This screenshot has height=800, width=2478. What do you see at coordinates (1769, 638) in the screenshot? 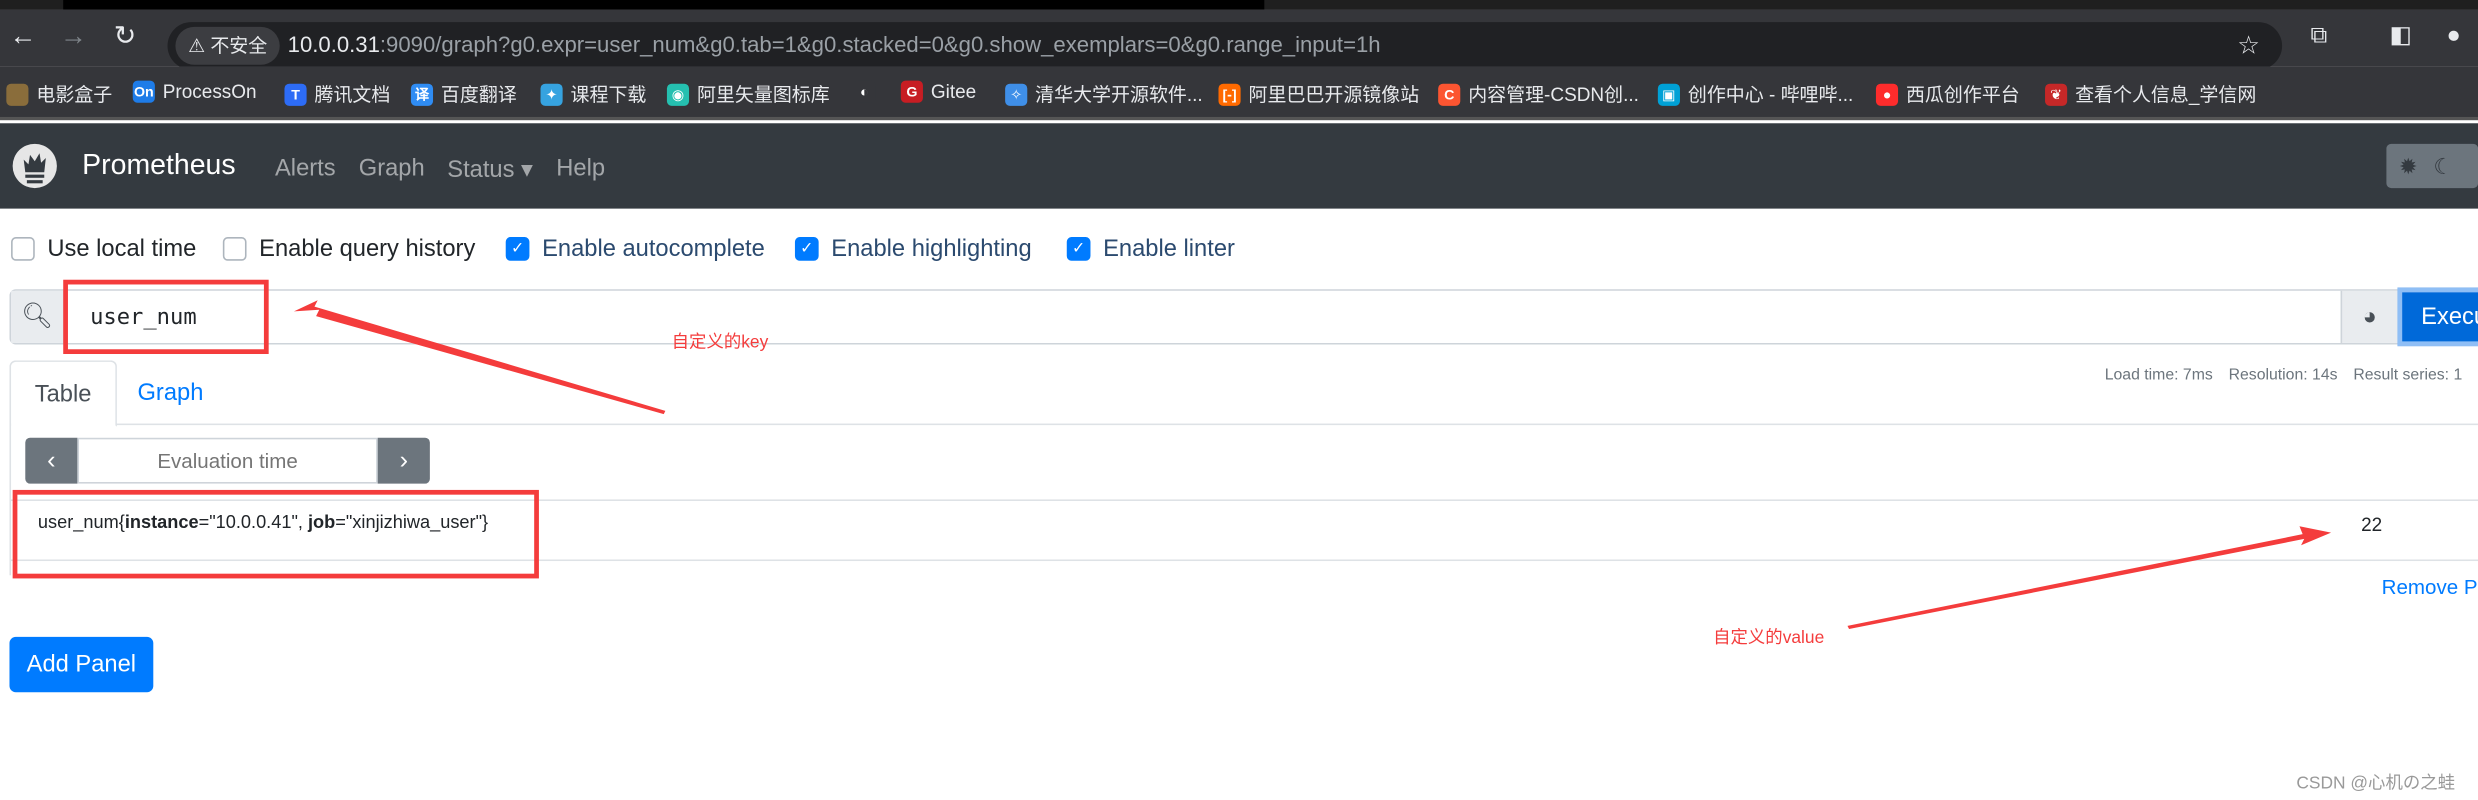
I see `annotation-value-text: 自定义的value` at bounding box center [1769, 638].